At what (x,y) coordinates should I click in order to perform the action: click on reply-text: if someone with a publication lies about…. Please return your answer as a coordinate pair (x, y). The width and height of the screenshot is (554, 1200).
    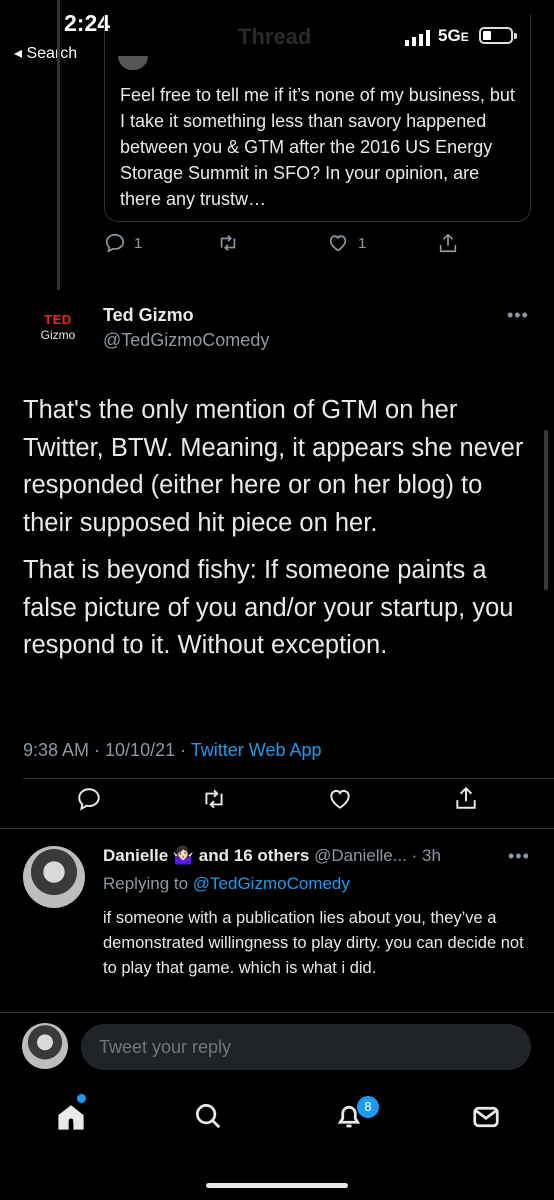
    Looking at the image, I should click on (313, 943).